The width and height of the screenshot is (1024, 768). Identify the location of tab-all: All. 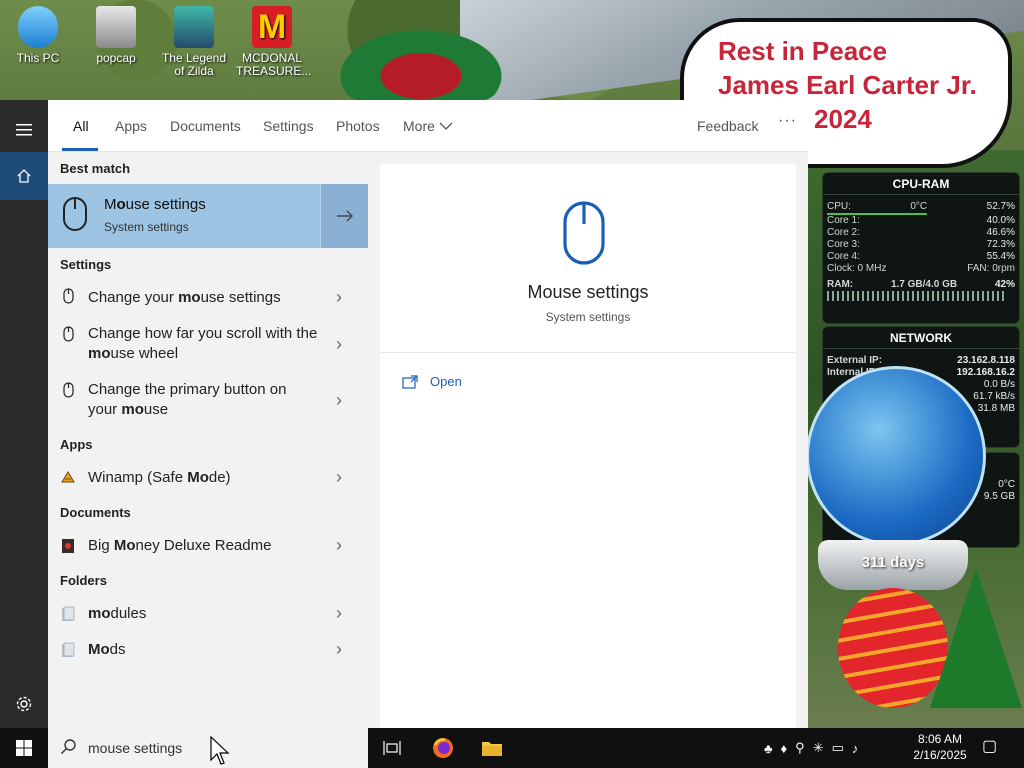
(81, 126).